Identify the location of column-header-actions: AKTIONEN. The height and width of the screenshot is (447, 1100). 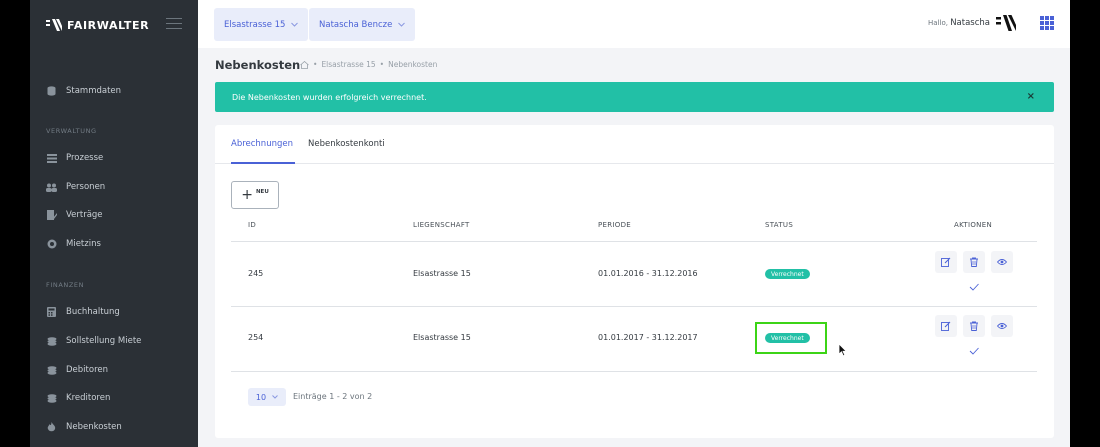
(973, 225).